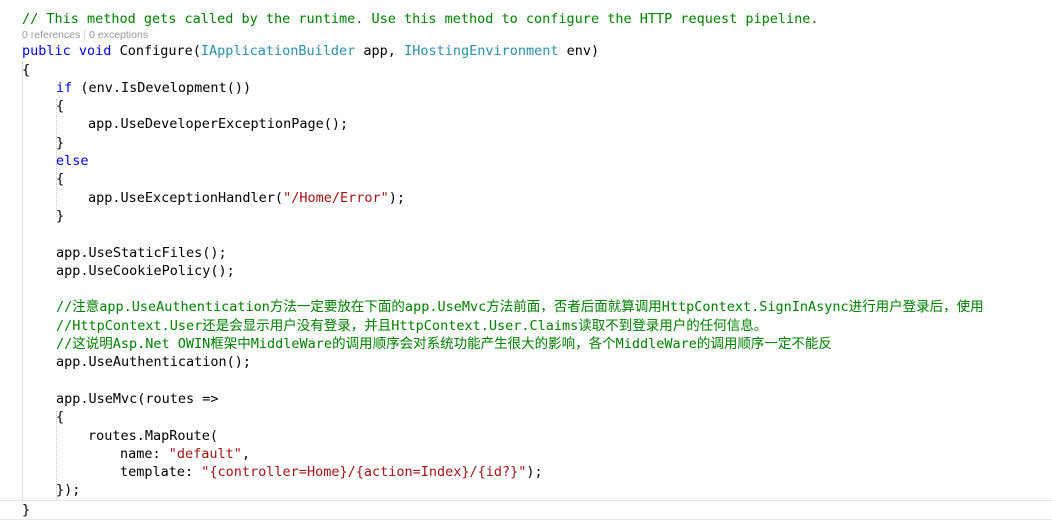 Image resolution: width=1052 pixels, height=530 pixels. What do you see at coordinates (526, 399) in the screenshot?
I see `code-line-use-mvc: app.UseMvc(routes =>` at bounding box center [526, 399].